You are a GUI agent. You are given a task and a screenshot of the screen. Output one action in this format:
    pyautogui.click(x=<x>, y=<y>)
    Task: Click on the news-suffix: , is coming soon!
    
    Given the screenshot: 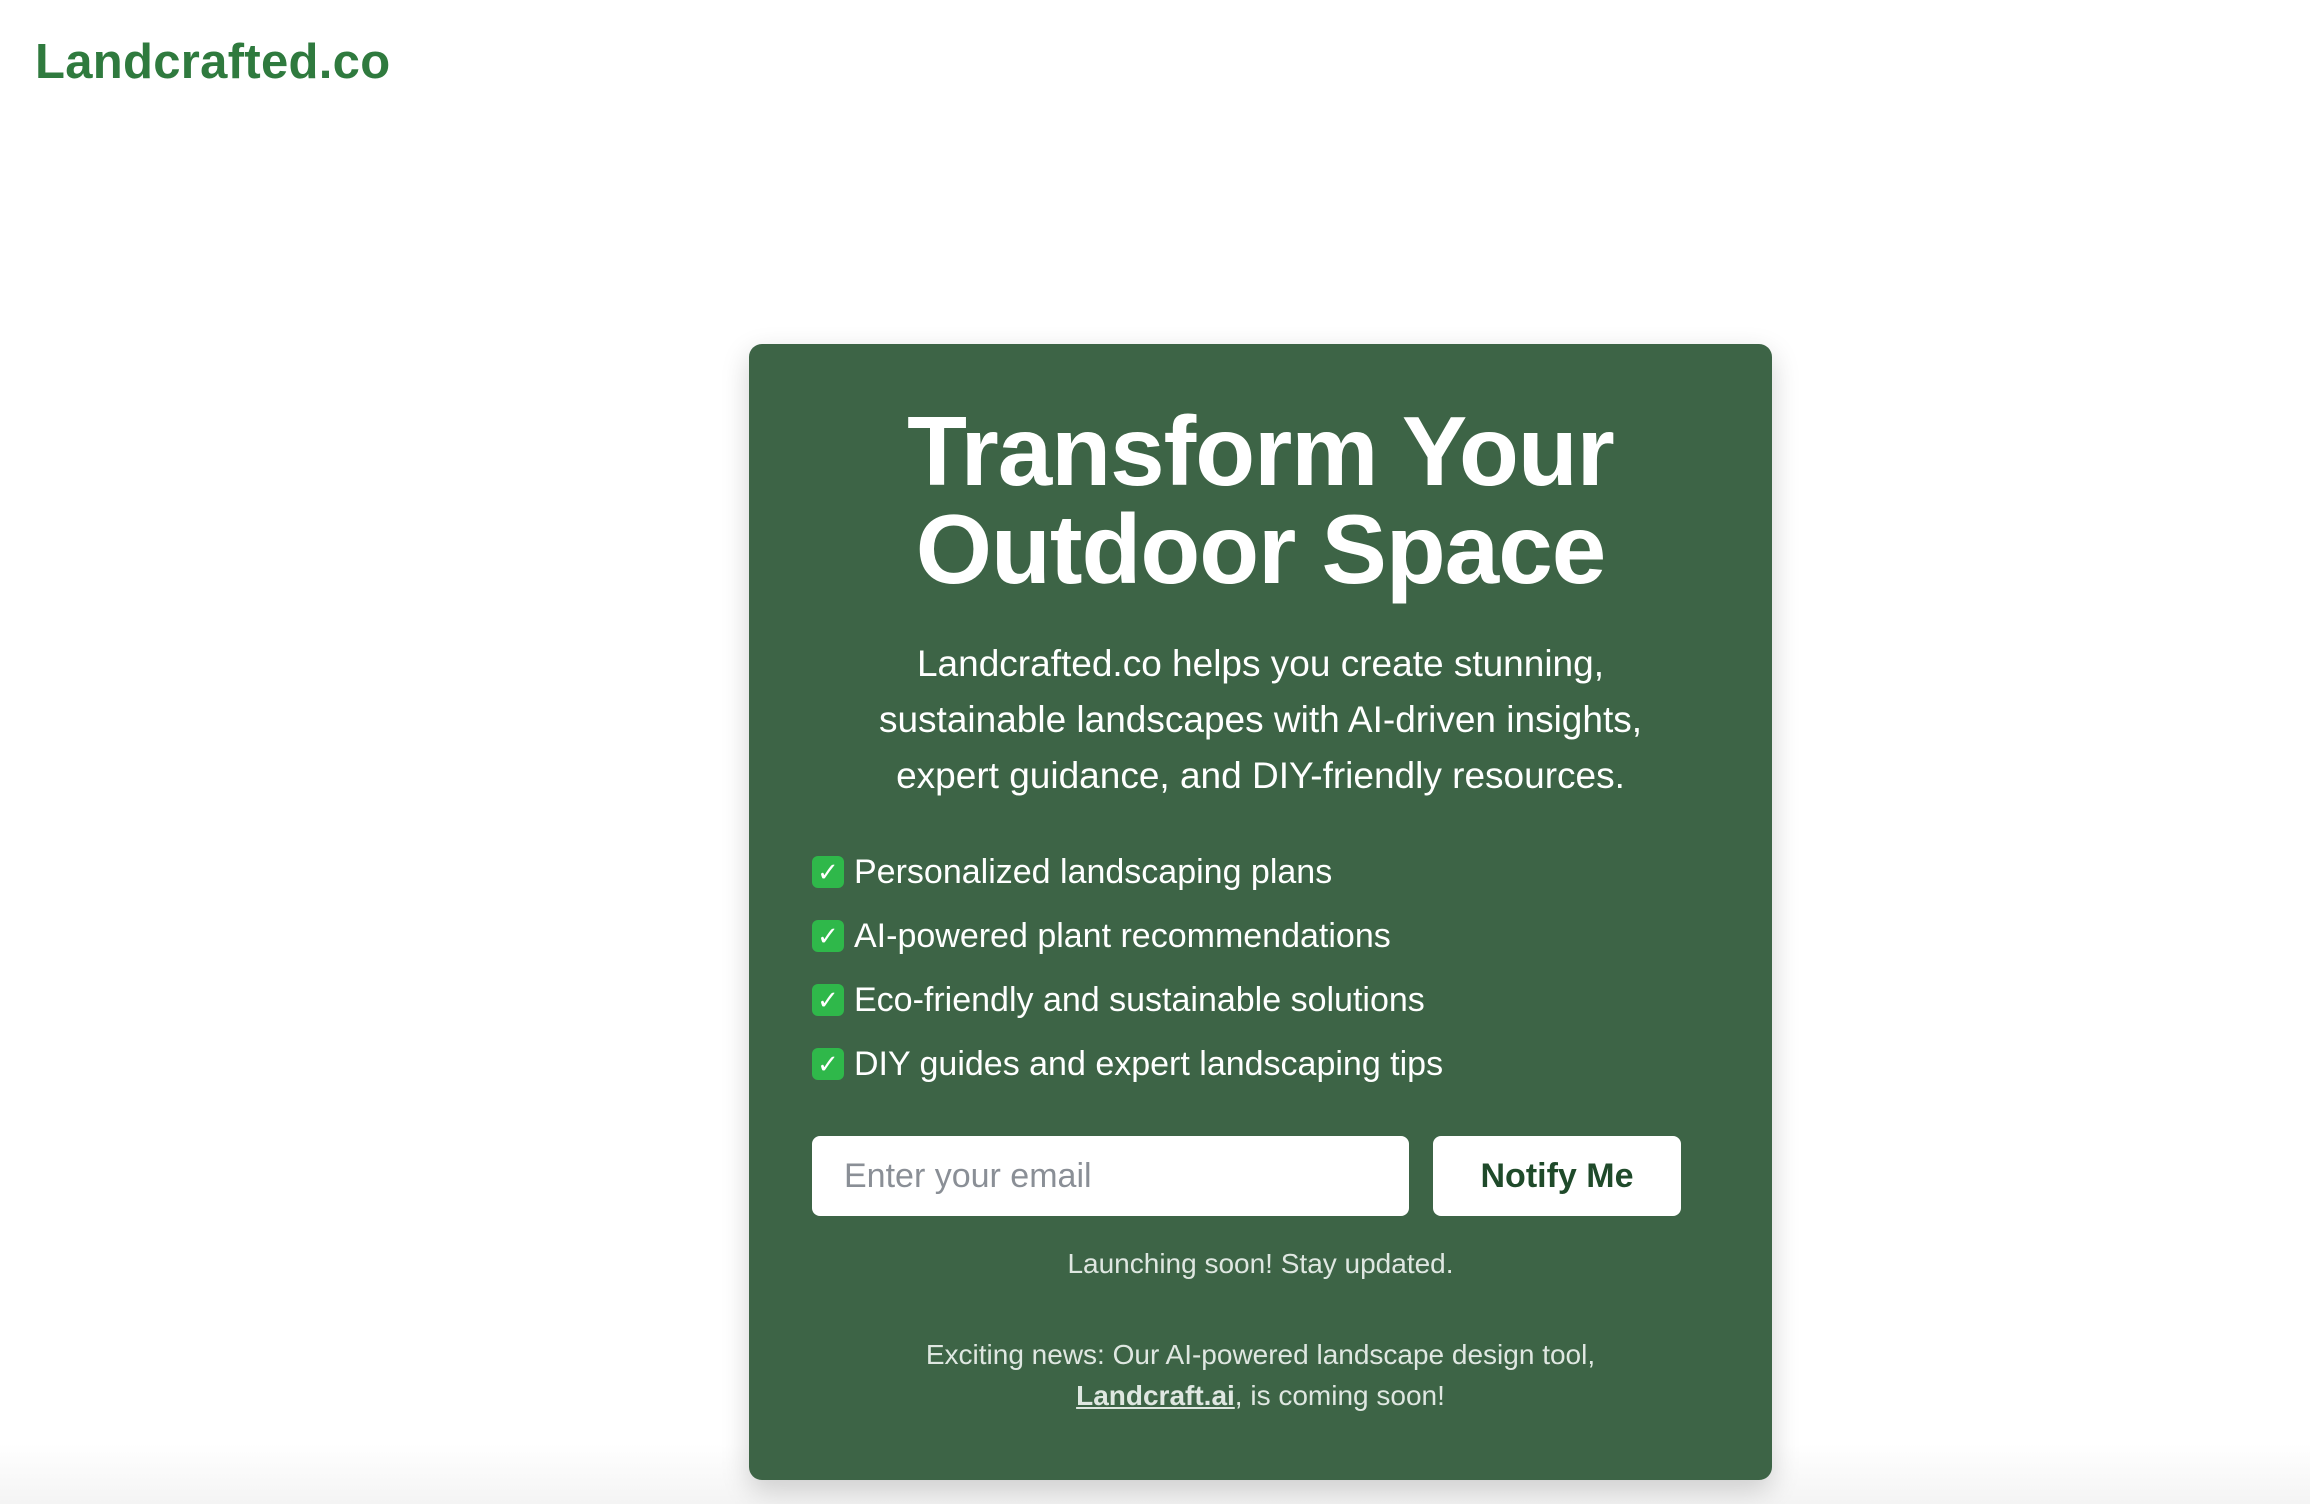 What is the action you would take?
    pyautogui.click(x=1339, y=1395)
    